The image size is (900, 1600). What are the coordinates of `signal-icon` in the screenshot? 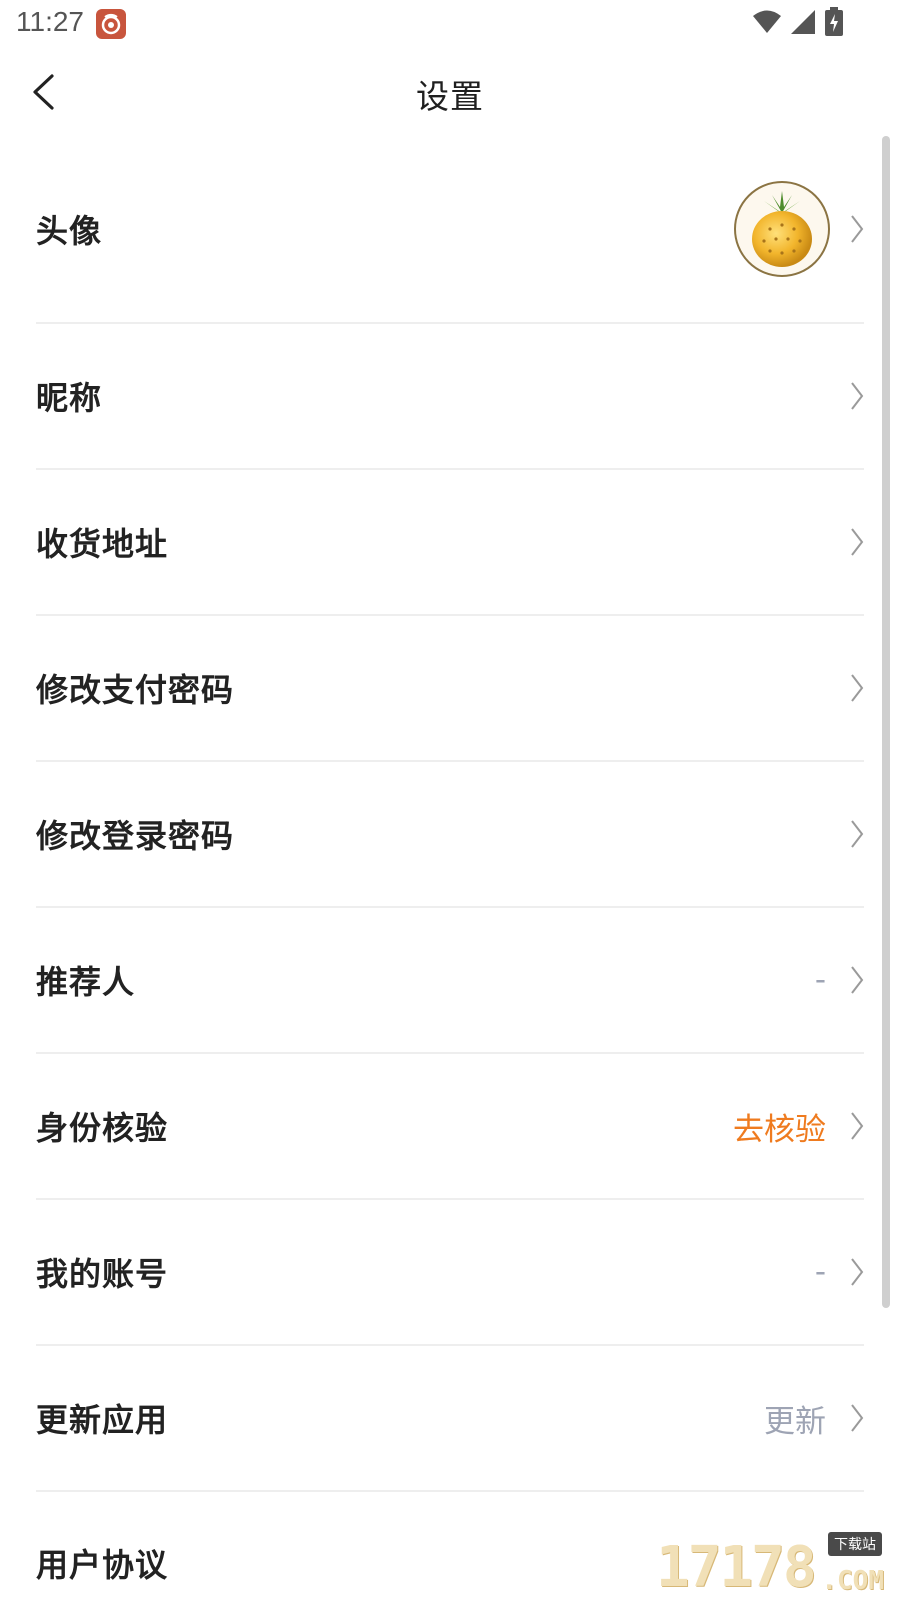 It's located at (803, 24).